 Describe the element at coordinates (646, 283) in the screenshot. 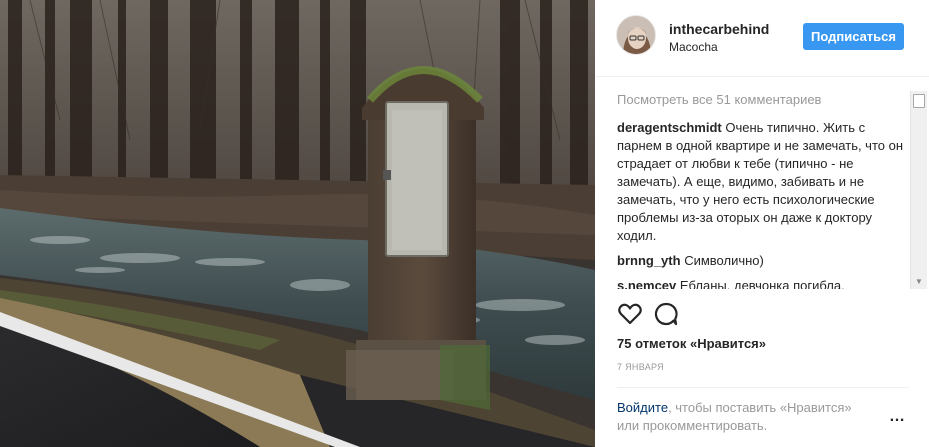

I see `comment-author: s.nemcev` at that location.